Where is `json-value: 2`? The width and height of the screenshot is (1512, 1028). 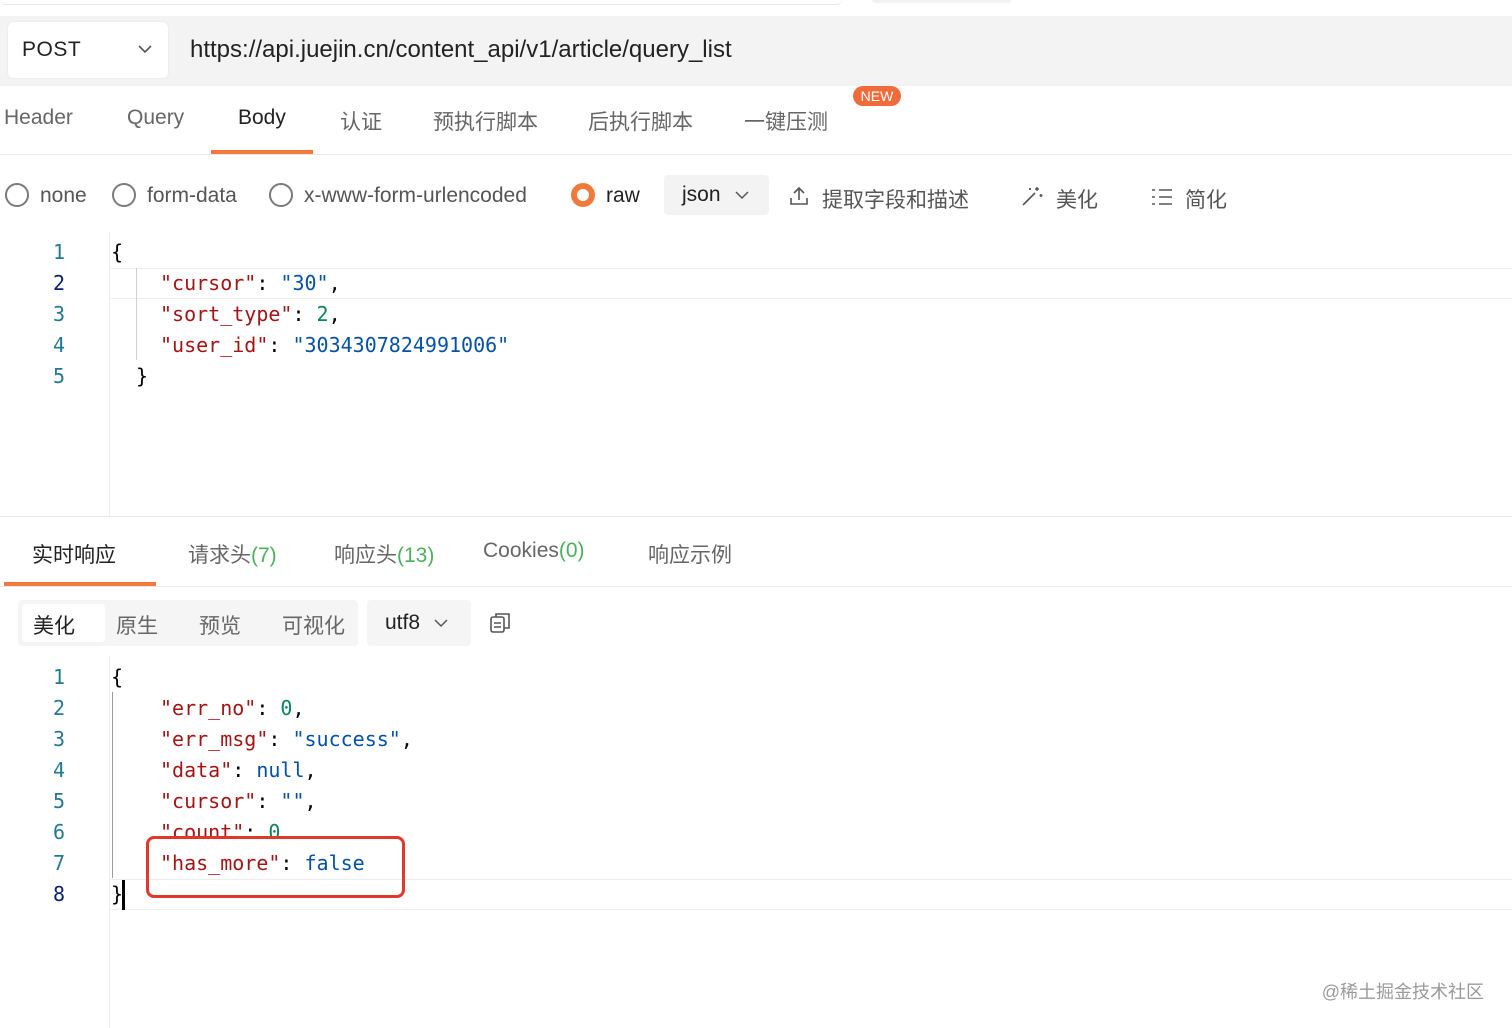
json-value: 2 is located at coordinates (322, 314).